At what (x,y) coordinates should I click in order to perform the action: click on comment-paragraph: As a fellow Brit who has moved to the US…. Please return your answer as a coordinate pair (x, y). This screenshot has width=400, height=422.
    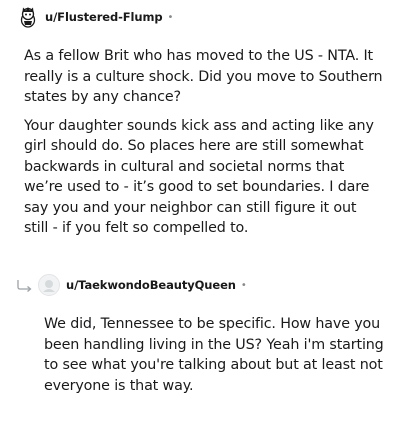
    Looking at the image, I should click on (203, 76).